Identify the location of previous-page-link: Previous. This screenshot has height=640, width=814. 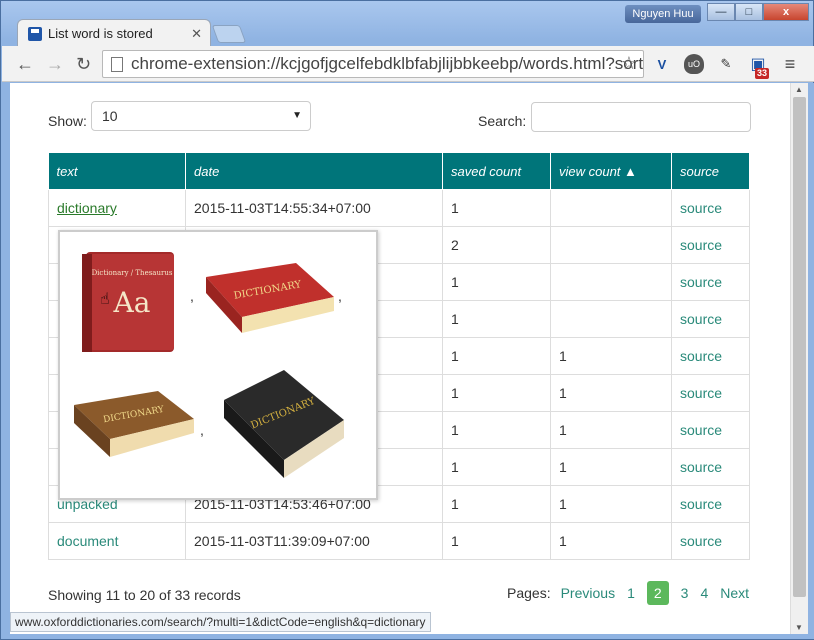
(588, 593).